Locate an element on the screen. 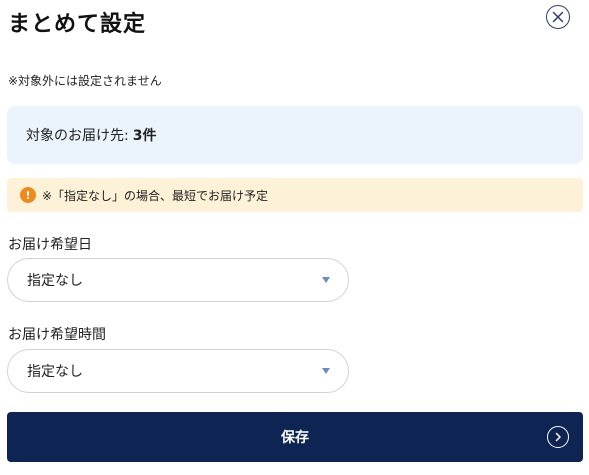 This screenshot has width=589, height=475. delivery-time-value: 指定なし is located at coordinates (55, 372).